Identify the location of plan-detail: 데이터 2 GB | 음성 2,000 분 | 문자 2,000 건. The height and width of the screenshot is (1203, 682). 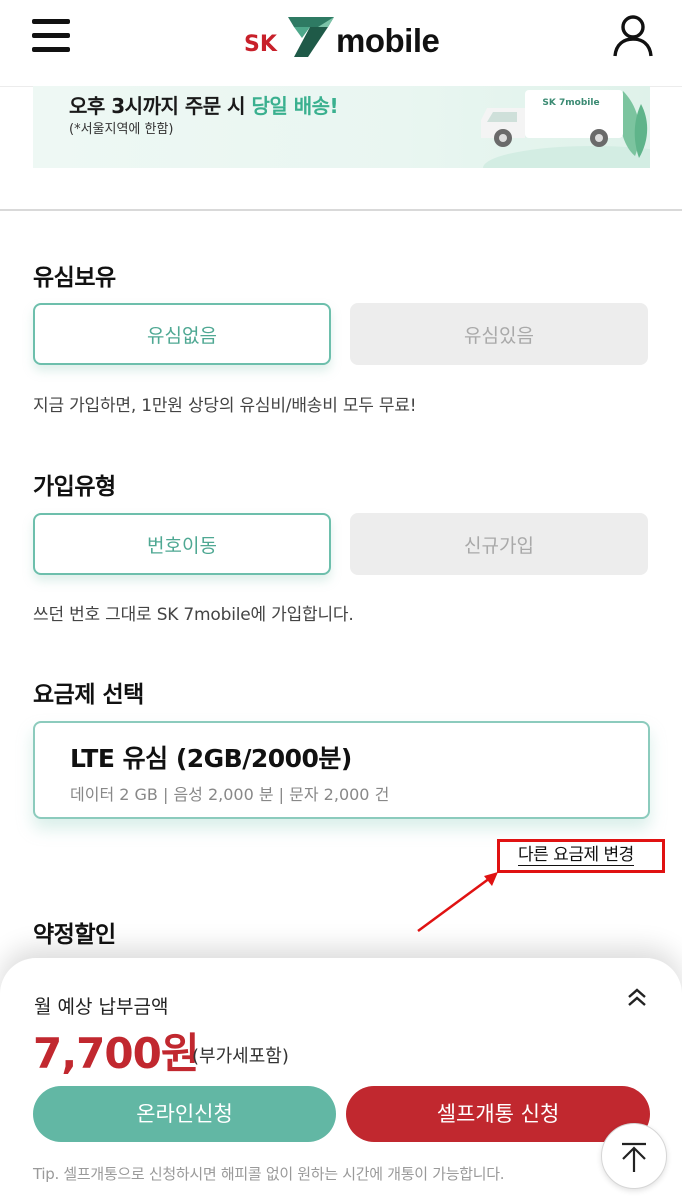
(230, 794).